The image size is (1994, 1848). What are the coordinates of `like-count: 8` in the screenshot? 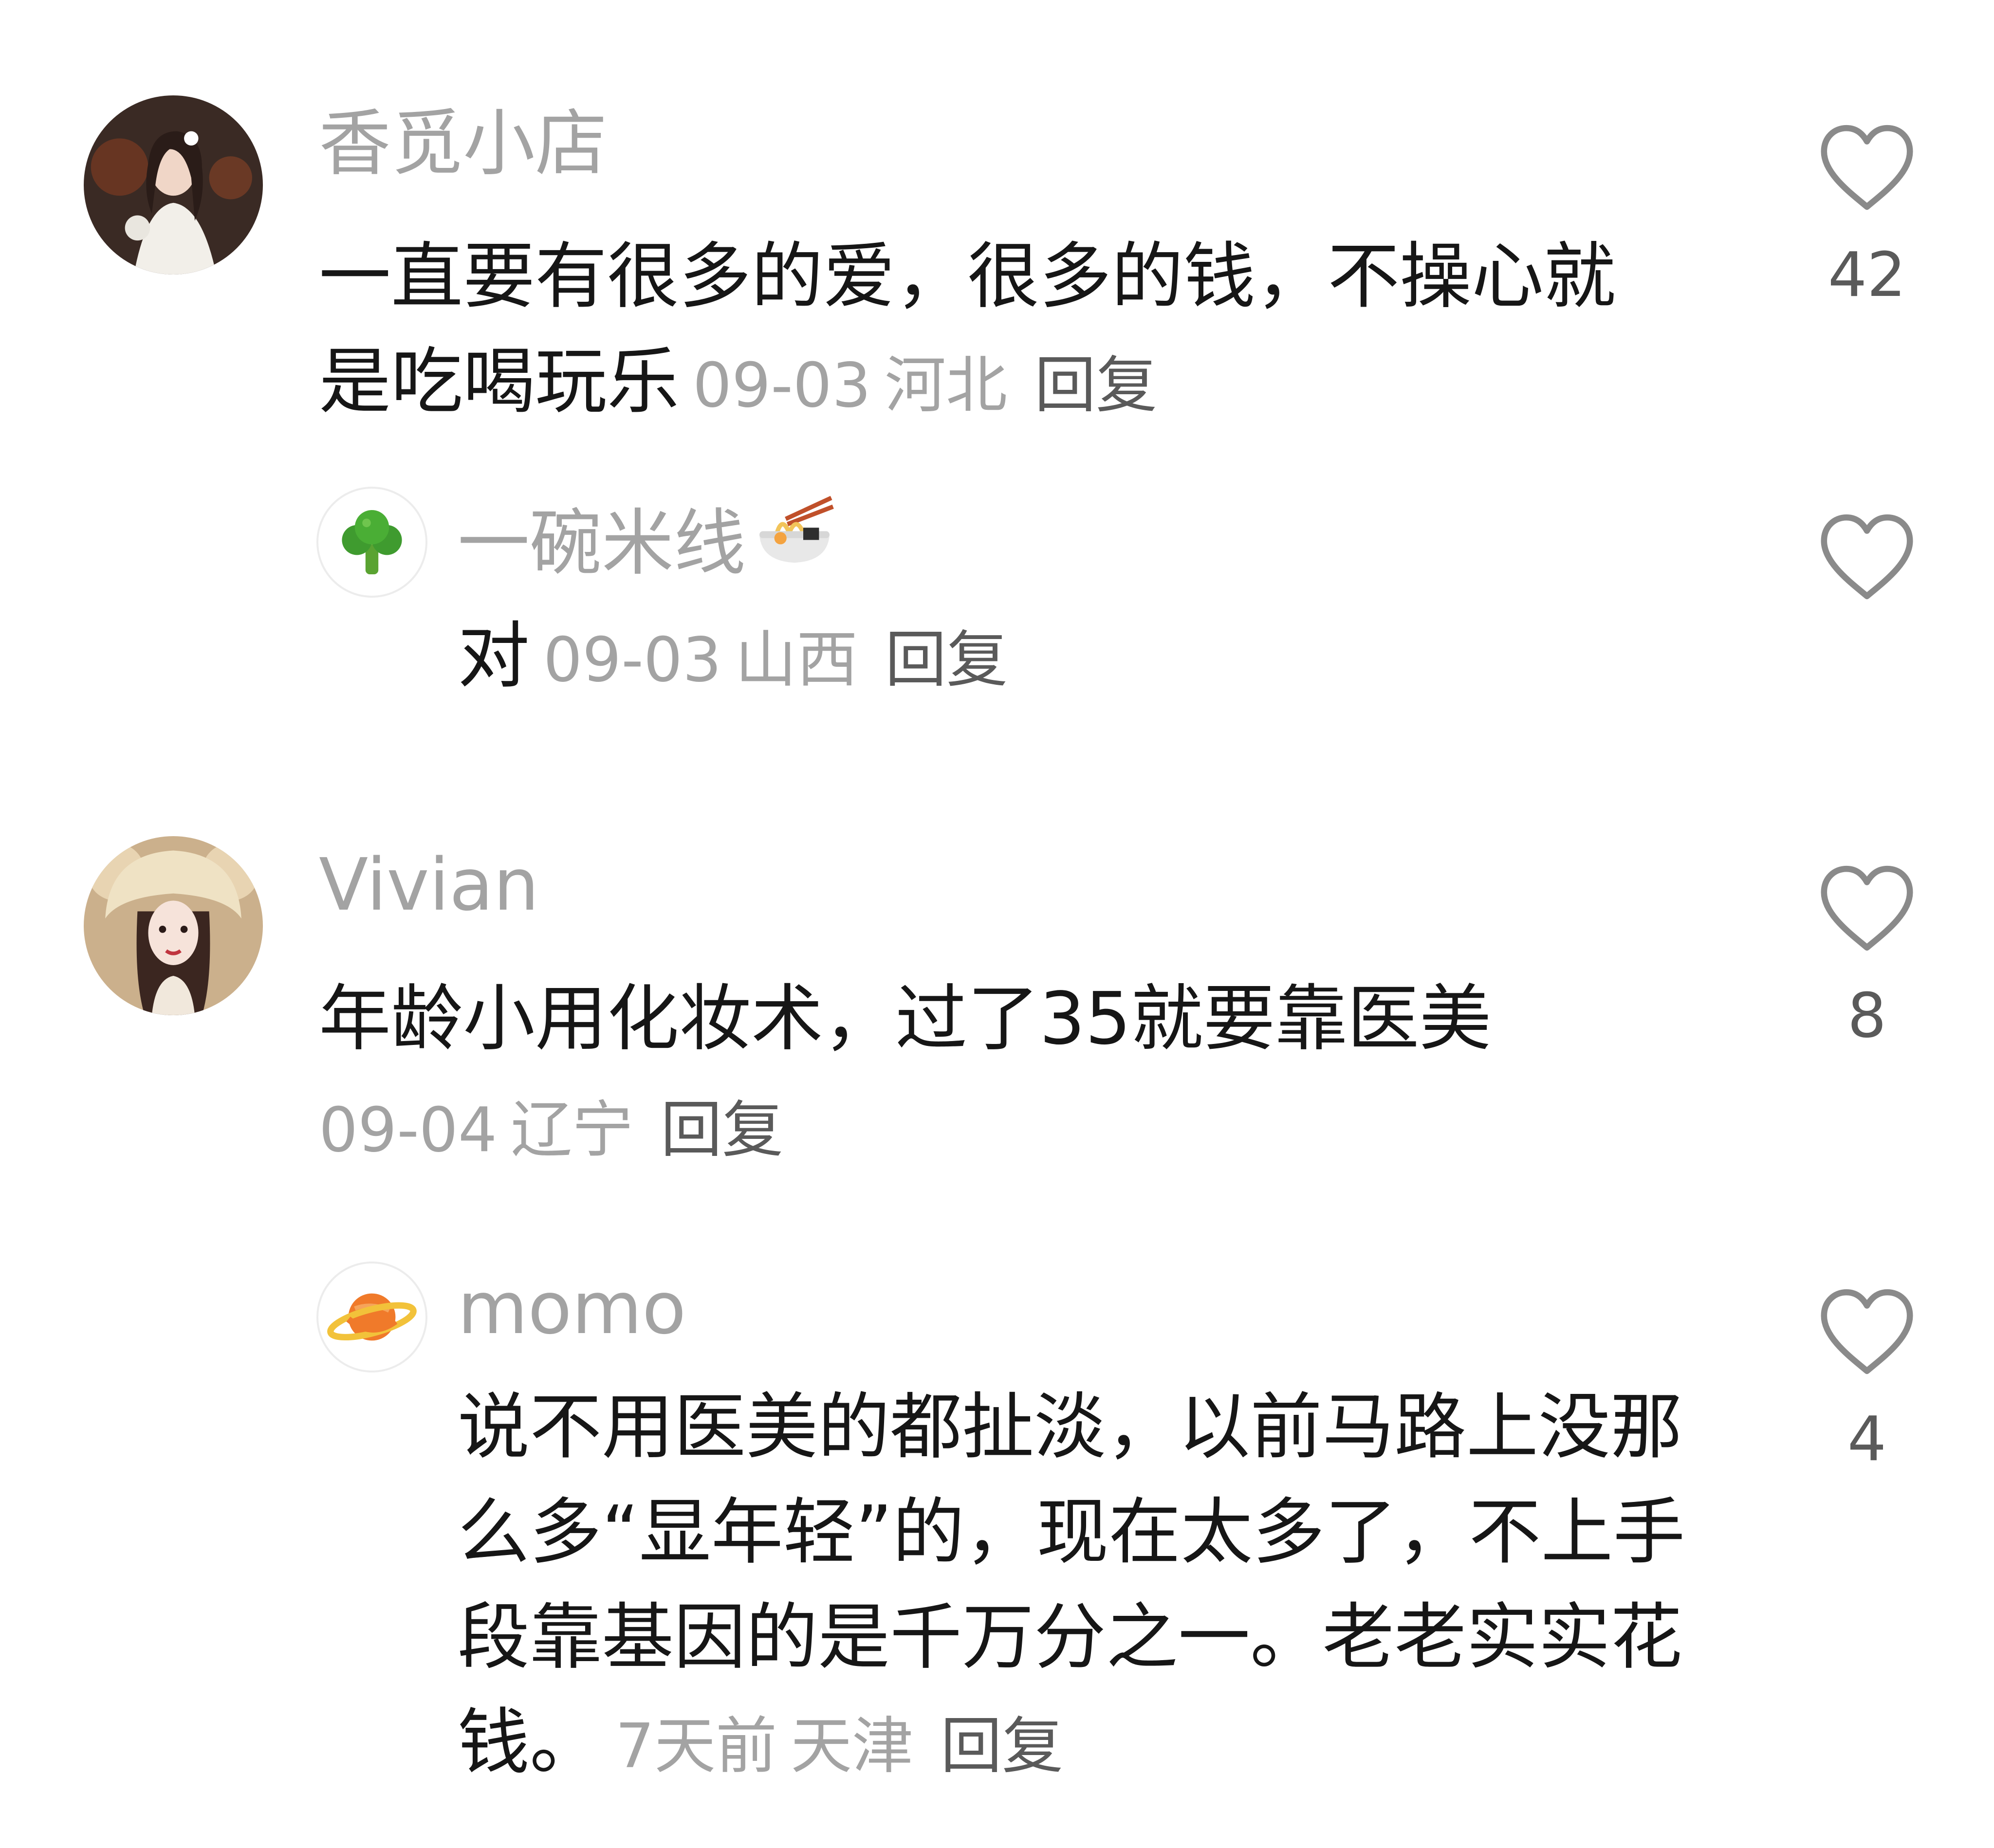 It's located at (1867, 1015).